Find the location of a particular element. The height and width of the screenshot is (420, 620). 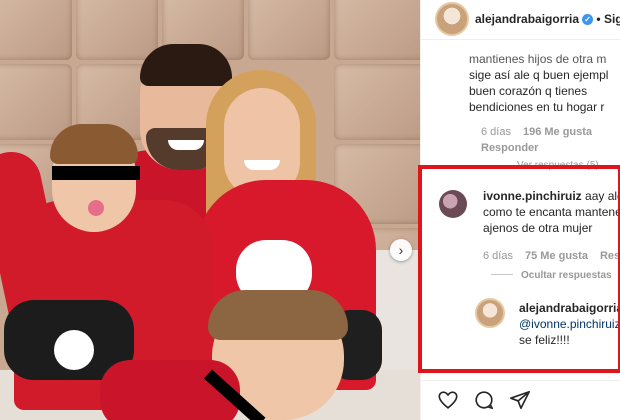

reply-button: Responder is located at coordinates (509, 148).